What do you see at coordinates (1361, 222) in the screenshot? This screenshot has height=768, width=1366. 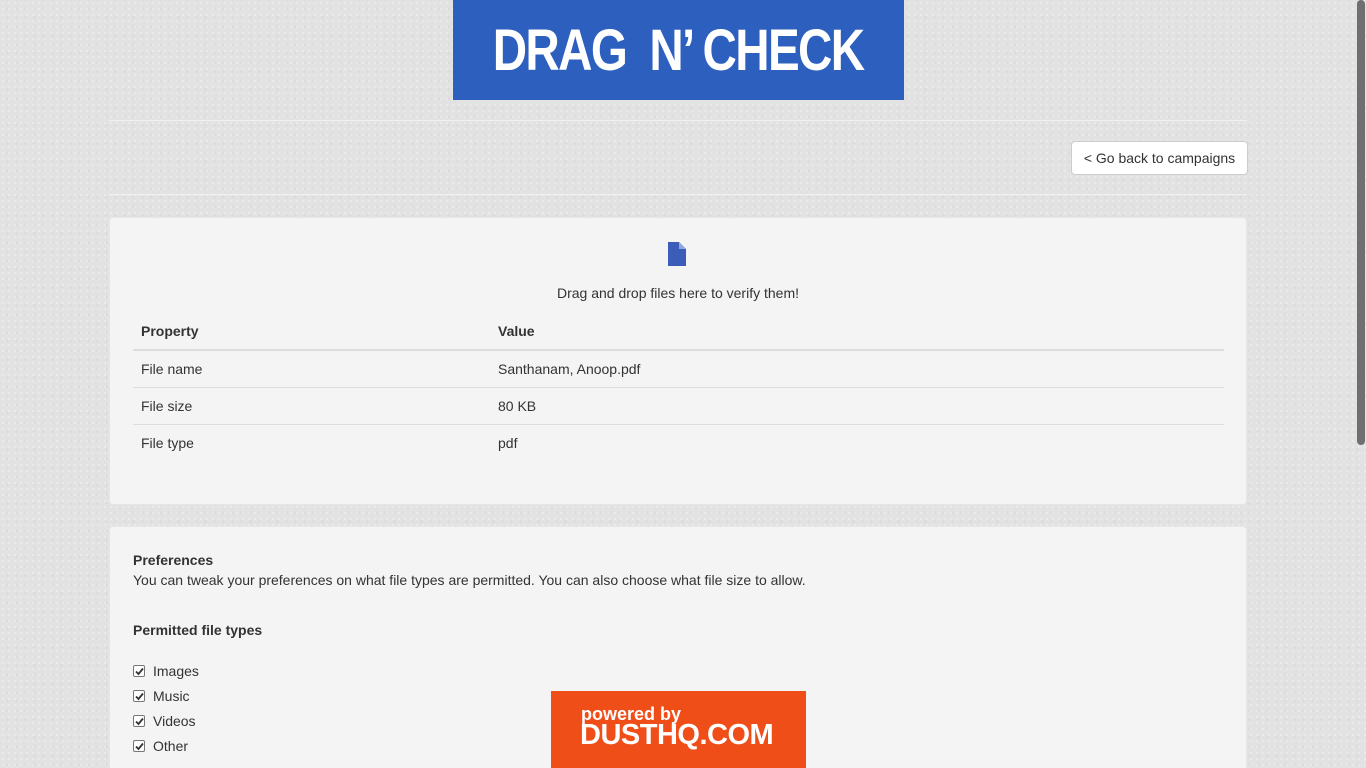 I see `scrollbar-thumb` at bounding box center [1361, 222].